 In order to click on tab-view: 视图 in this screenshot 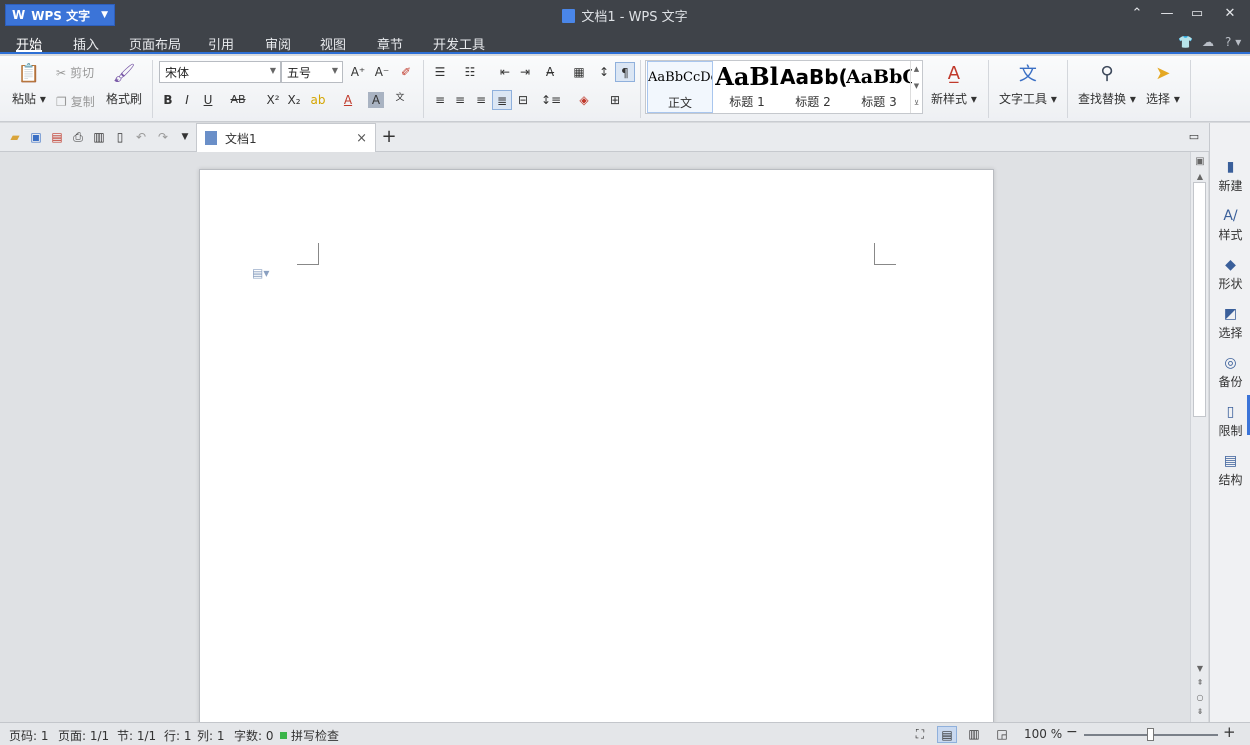, I will do `click(333, 43)`.